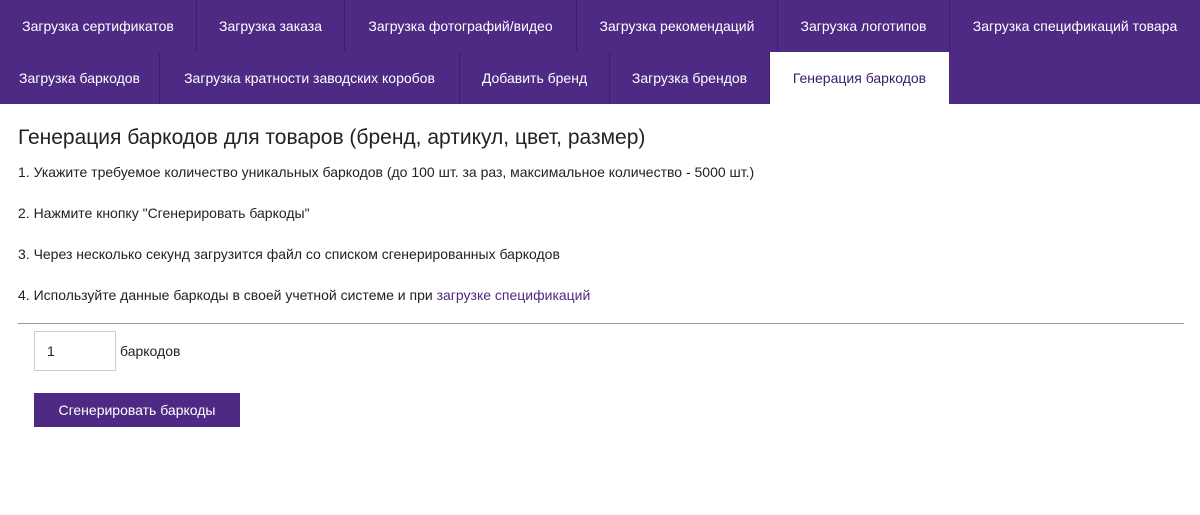  What do you see at coordinates (690, 78) in the screenshot?
I see `tab-brands-upload: Загрузка брендов` at bounding box center [690, 78].